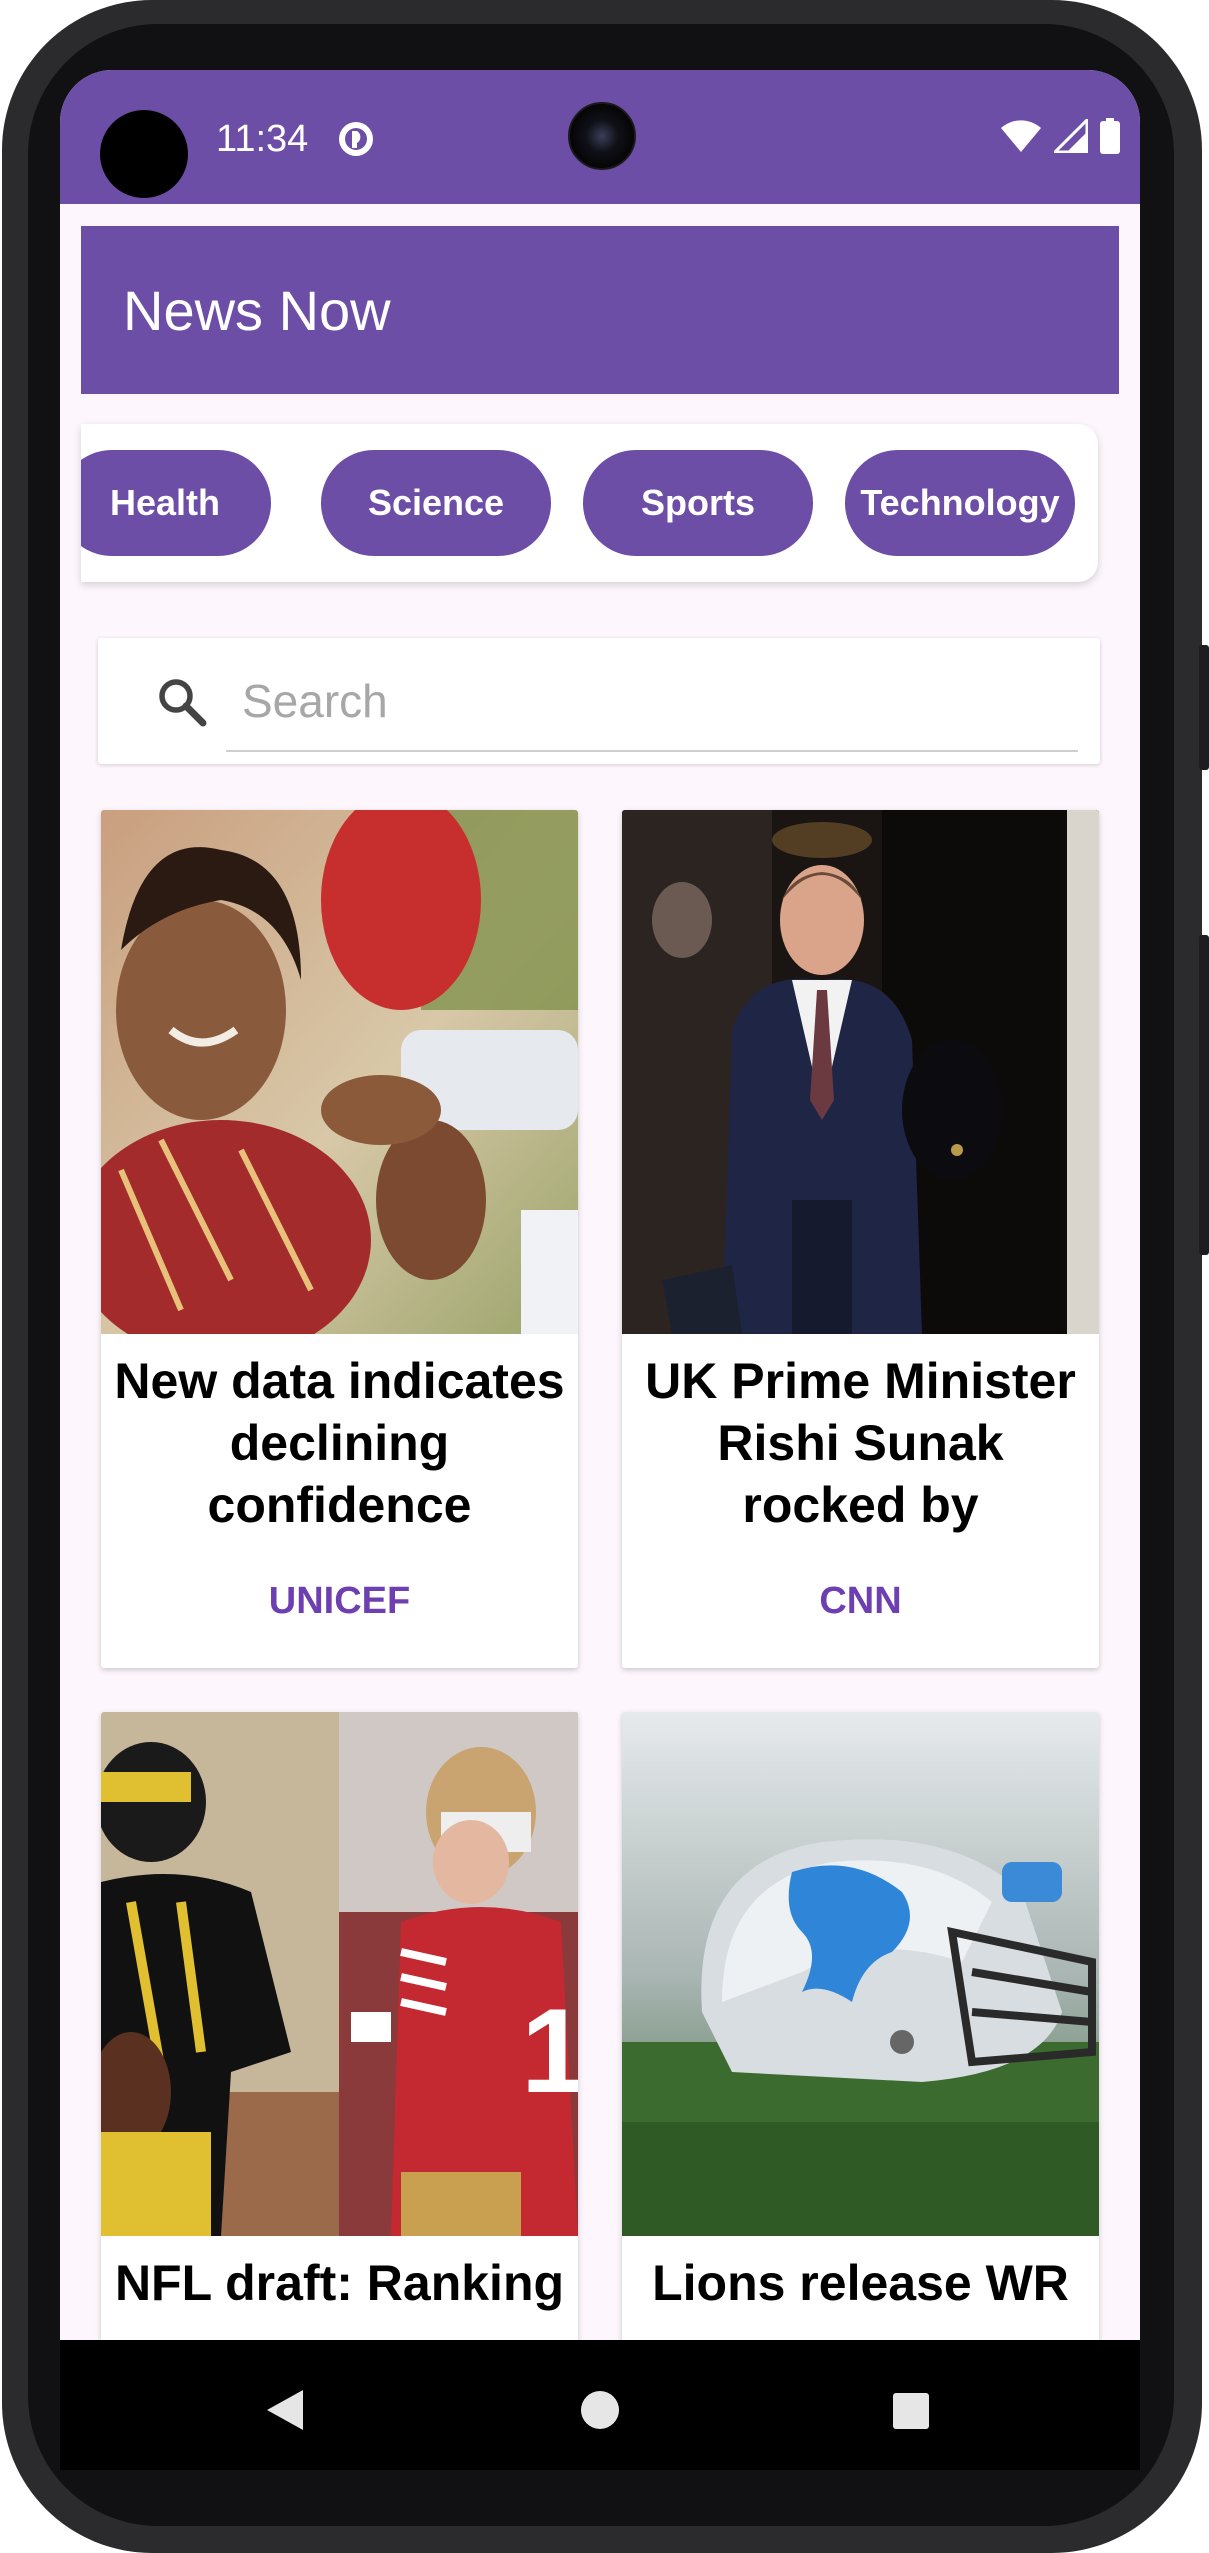 Image resolution: width=1209 pixels, height=2553 pixels. Describe the element at coordinates (262, 139) in the screenshot. I see `status-time: 11:34` at that location.